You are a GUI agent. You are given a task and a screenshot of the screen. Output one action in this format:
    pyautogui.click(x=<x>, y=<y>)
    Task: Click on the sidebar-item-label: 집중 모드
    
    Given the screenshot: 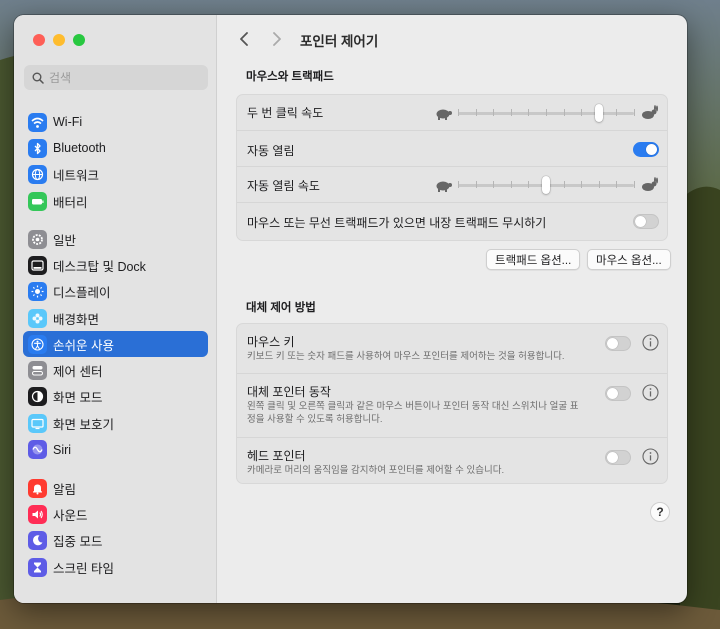 What is the action you would take?
    pyautogui.click(x=78, y=542)
    